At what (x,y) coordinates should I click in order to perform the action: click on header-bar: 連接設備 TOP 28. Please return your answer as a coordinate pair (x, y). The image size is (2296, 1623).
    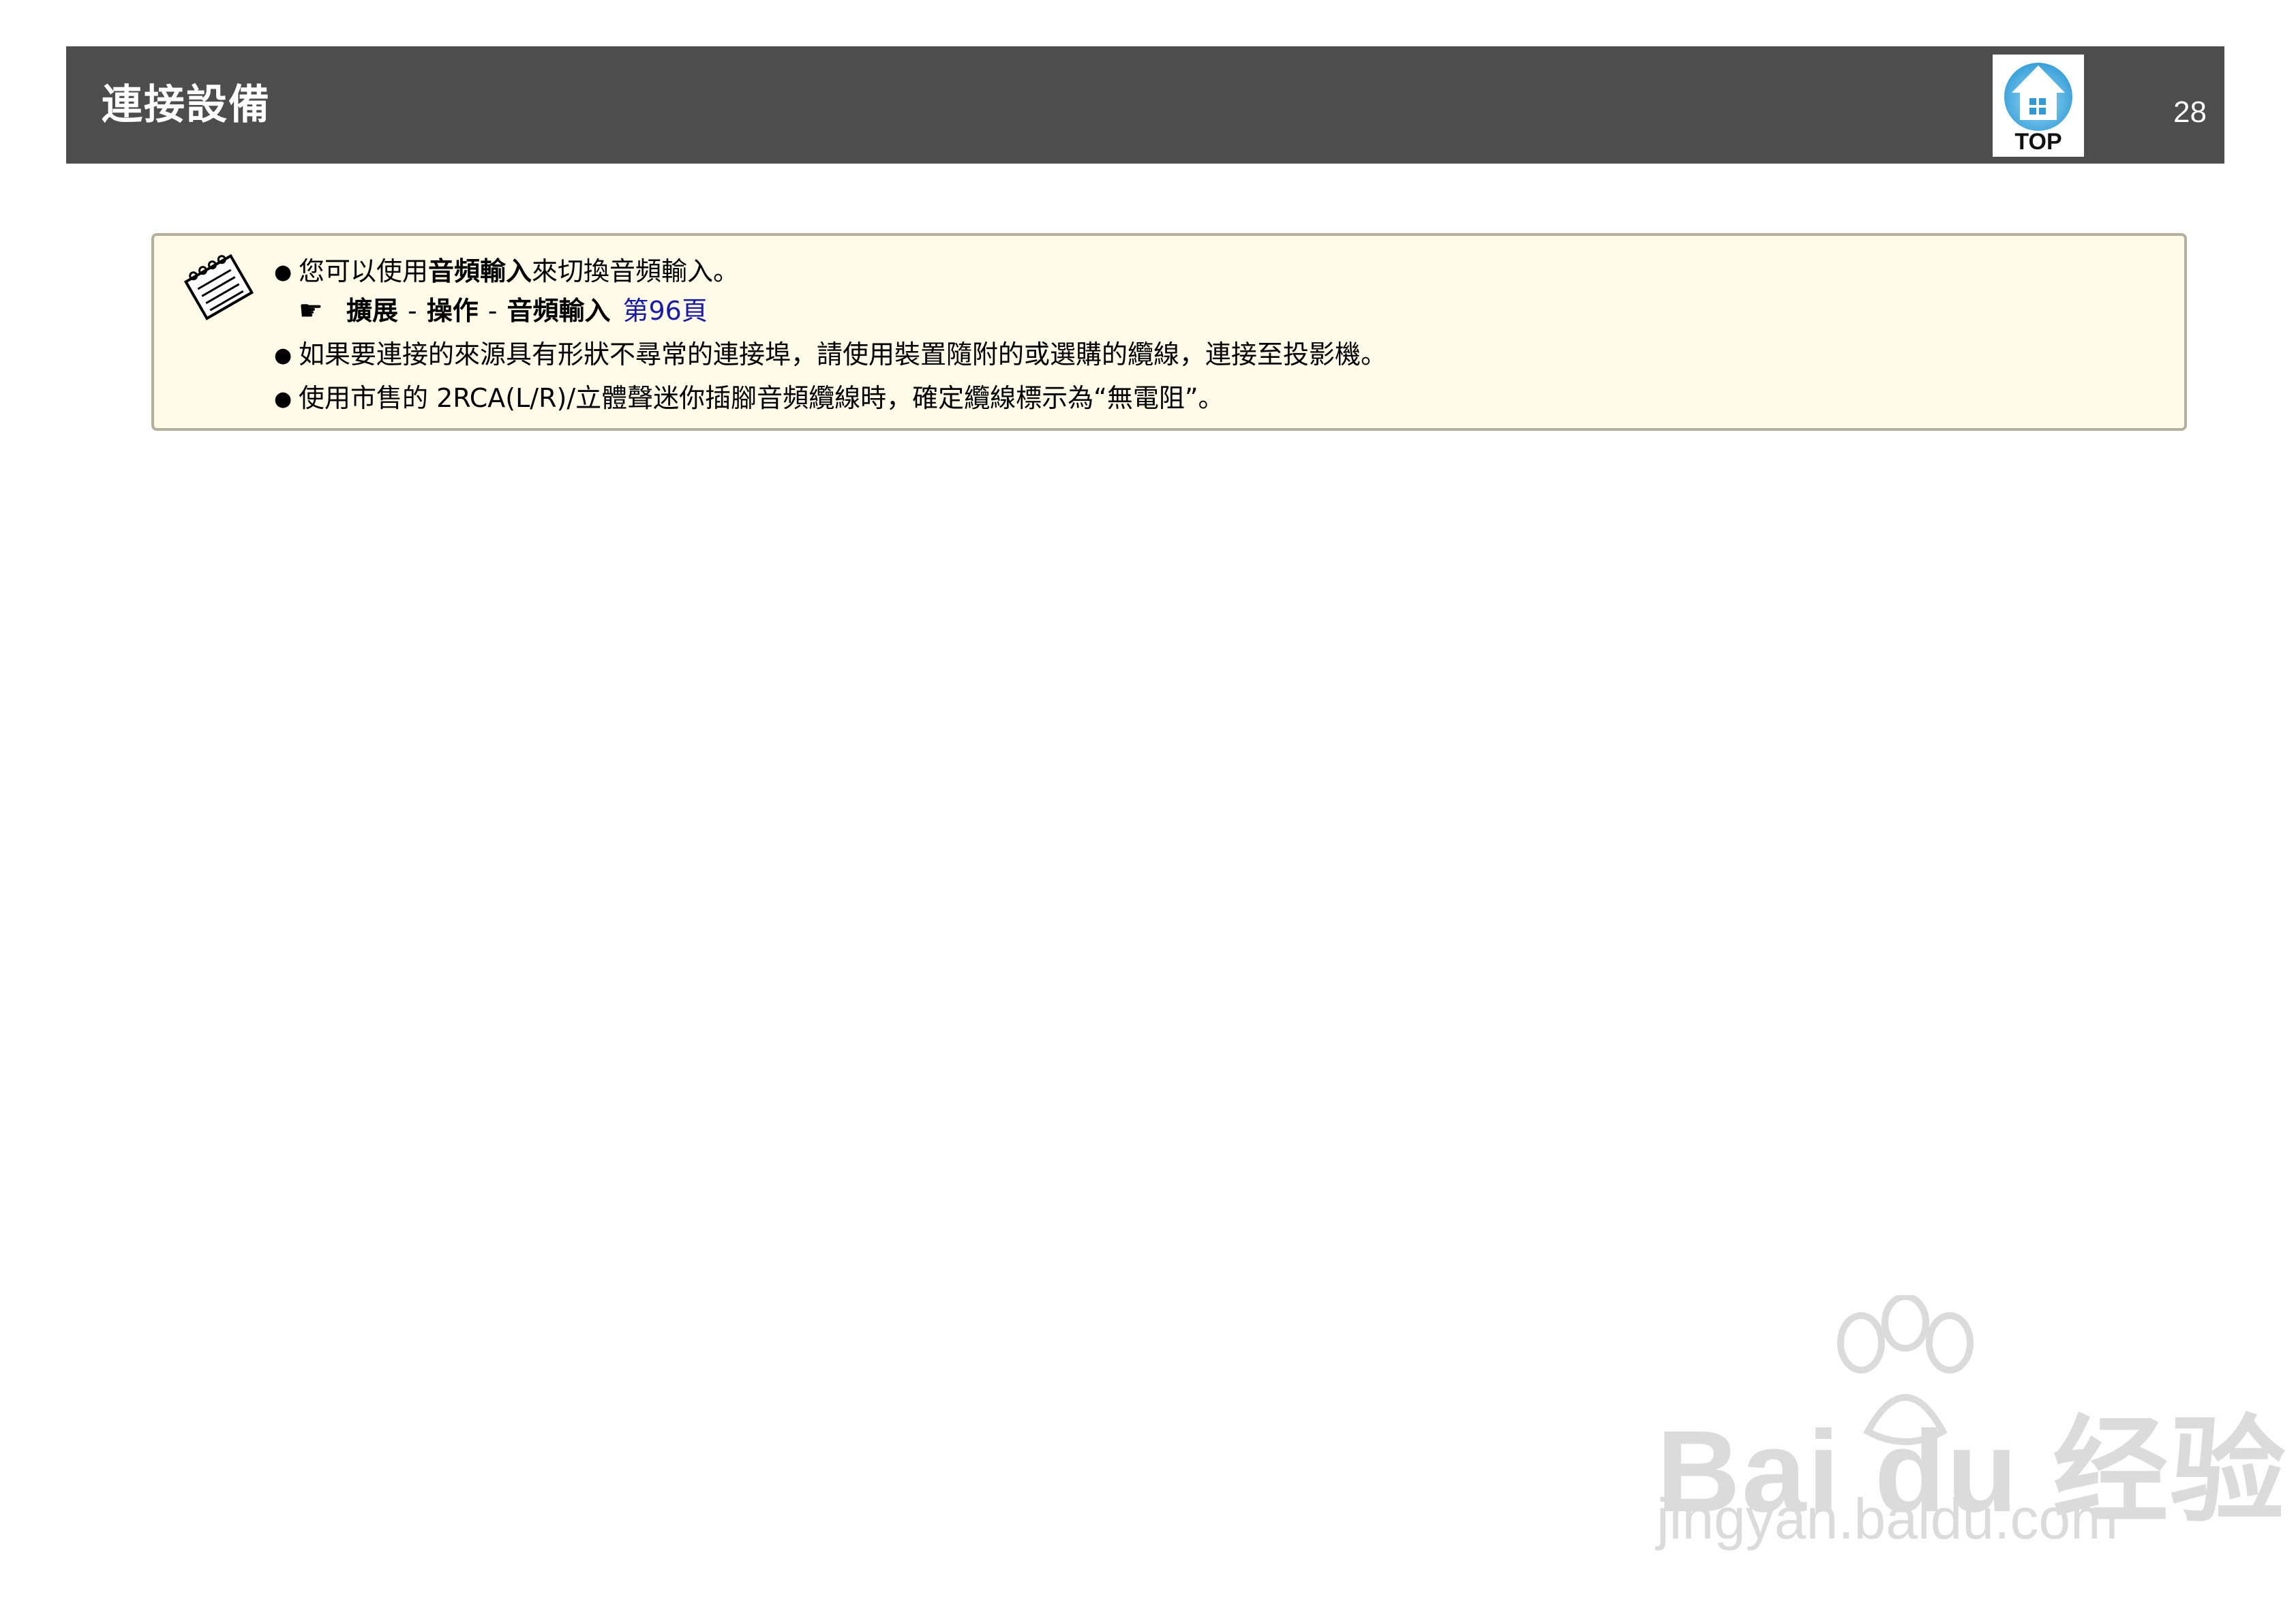
    Looking at the image, I should click on (1145, 105).